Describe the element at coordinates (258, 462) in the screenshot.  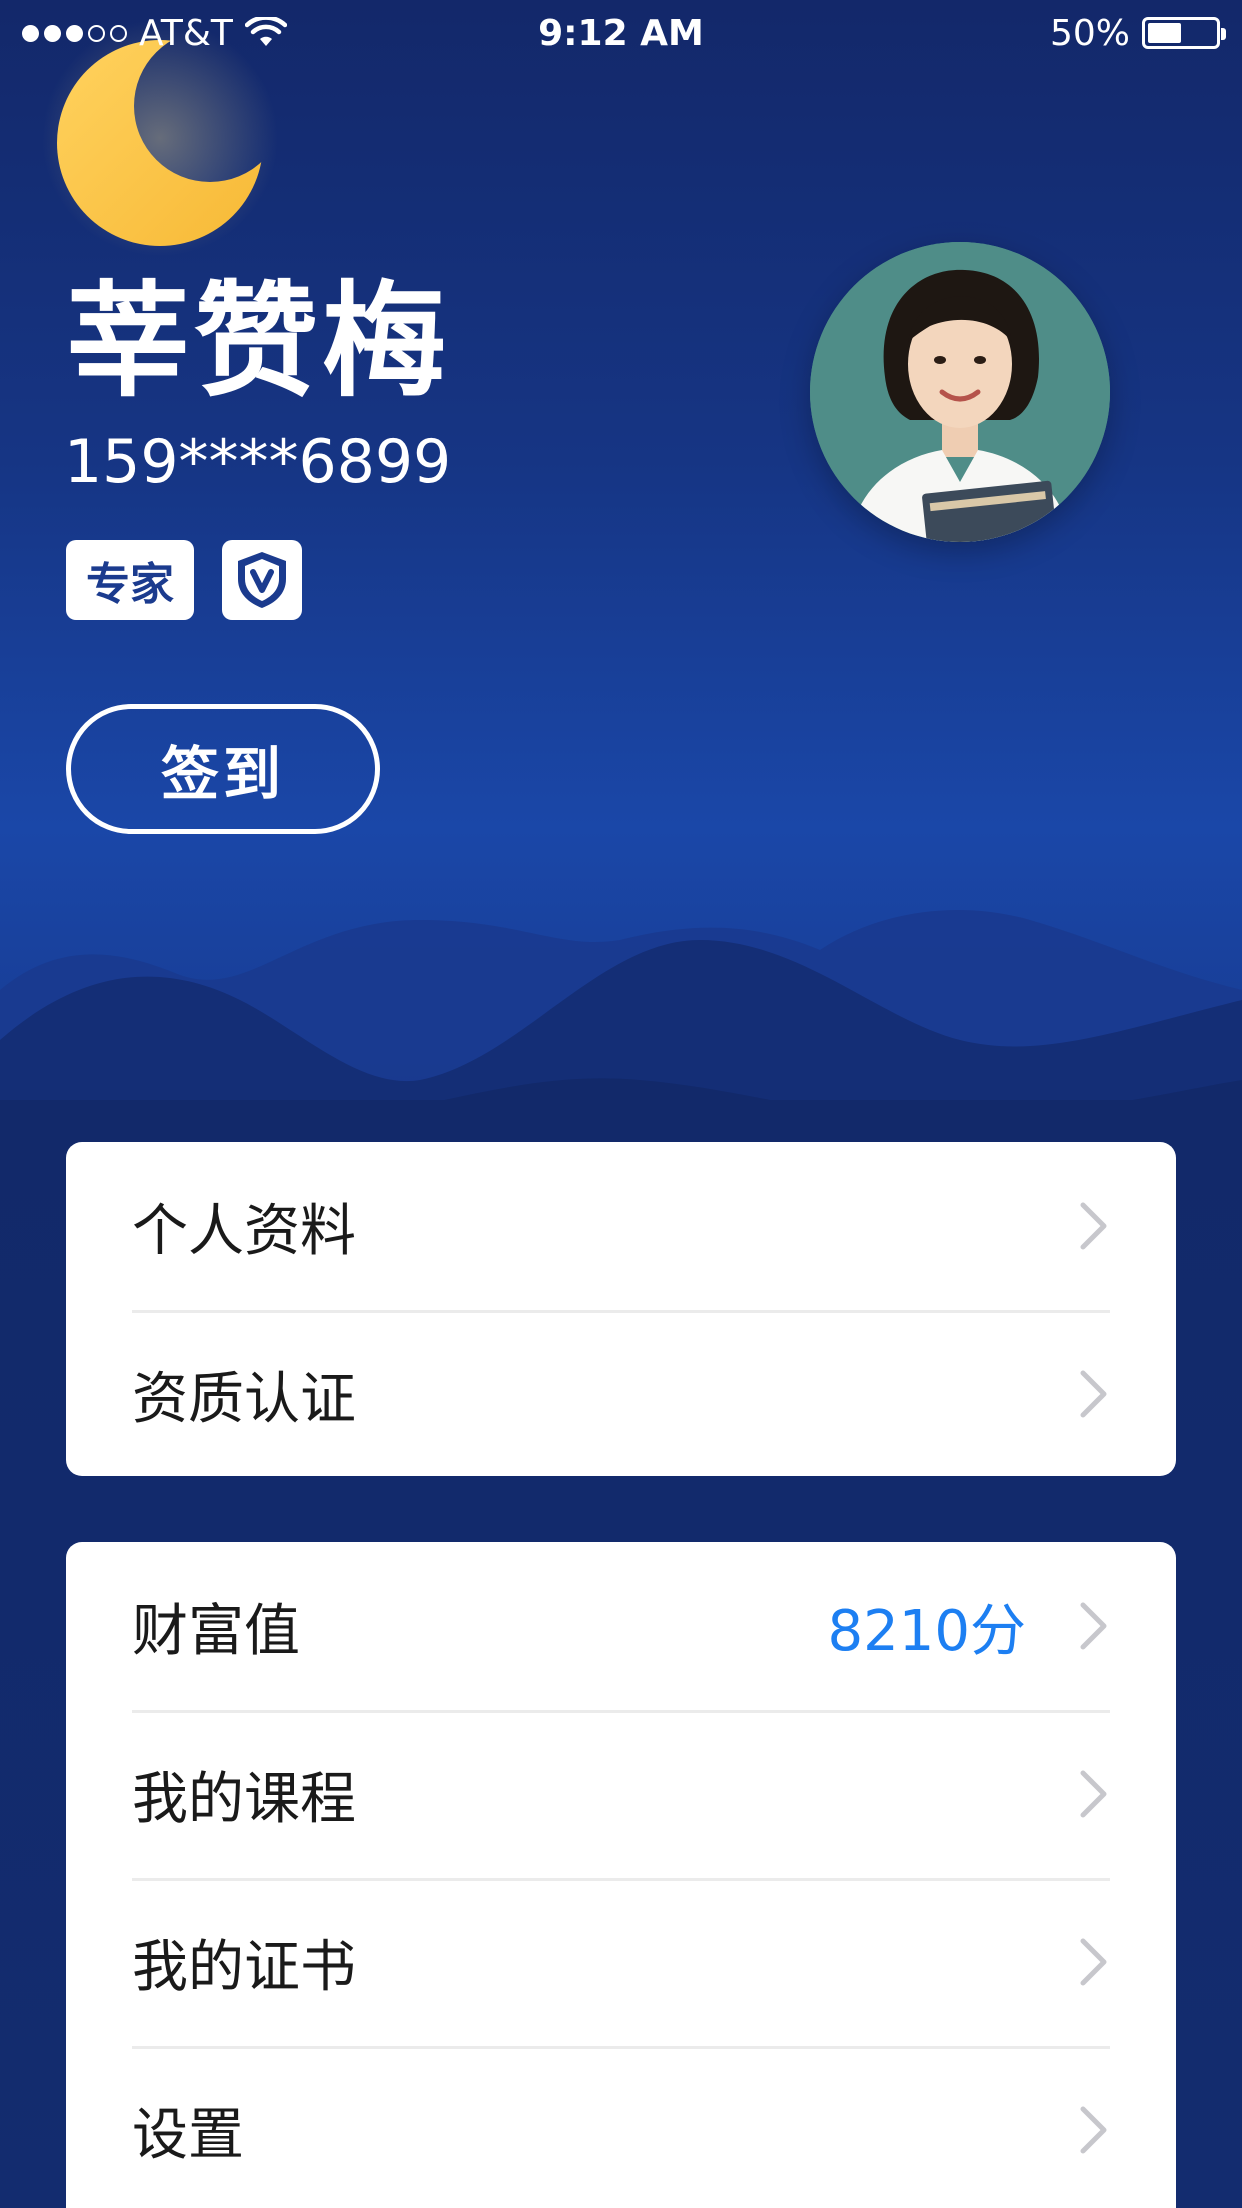
I see `user-phone: 159****6899` at that location.